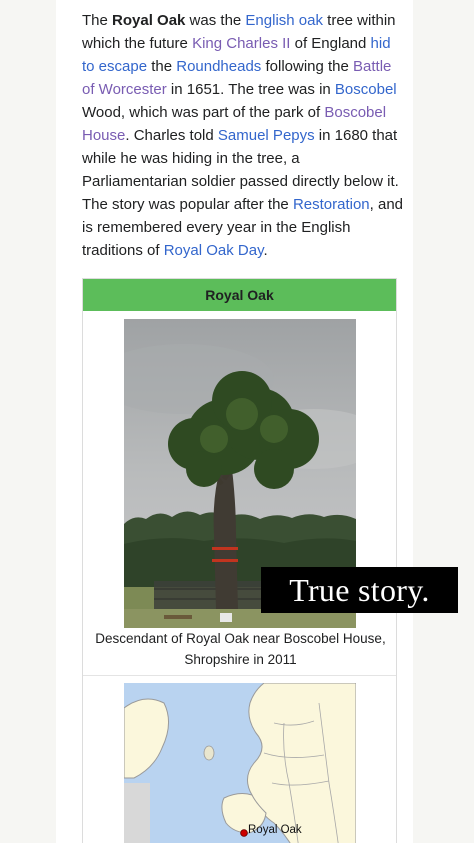 Image resolution: width=474 pixels, height=843 pixels. Describe the element at coordinates (331, 204) in the screenshot. I see `link-restoration: Restoration` at that location.